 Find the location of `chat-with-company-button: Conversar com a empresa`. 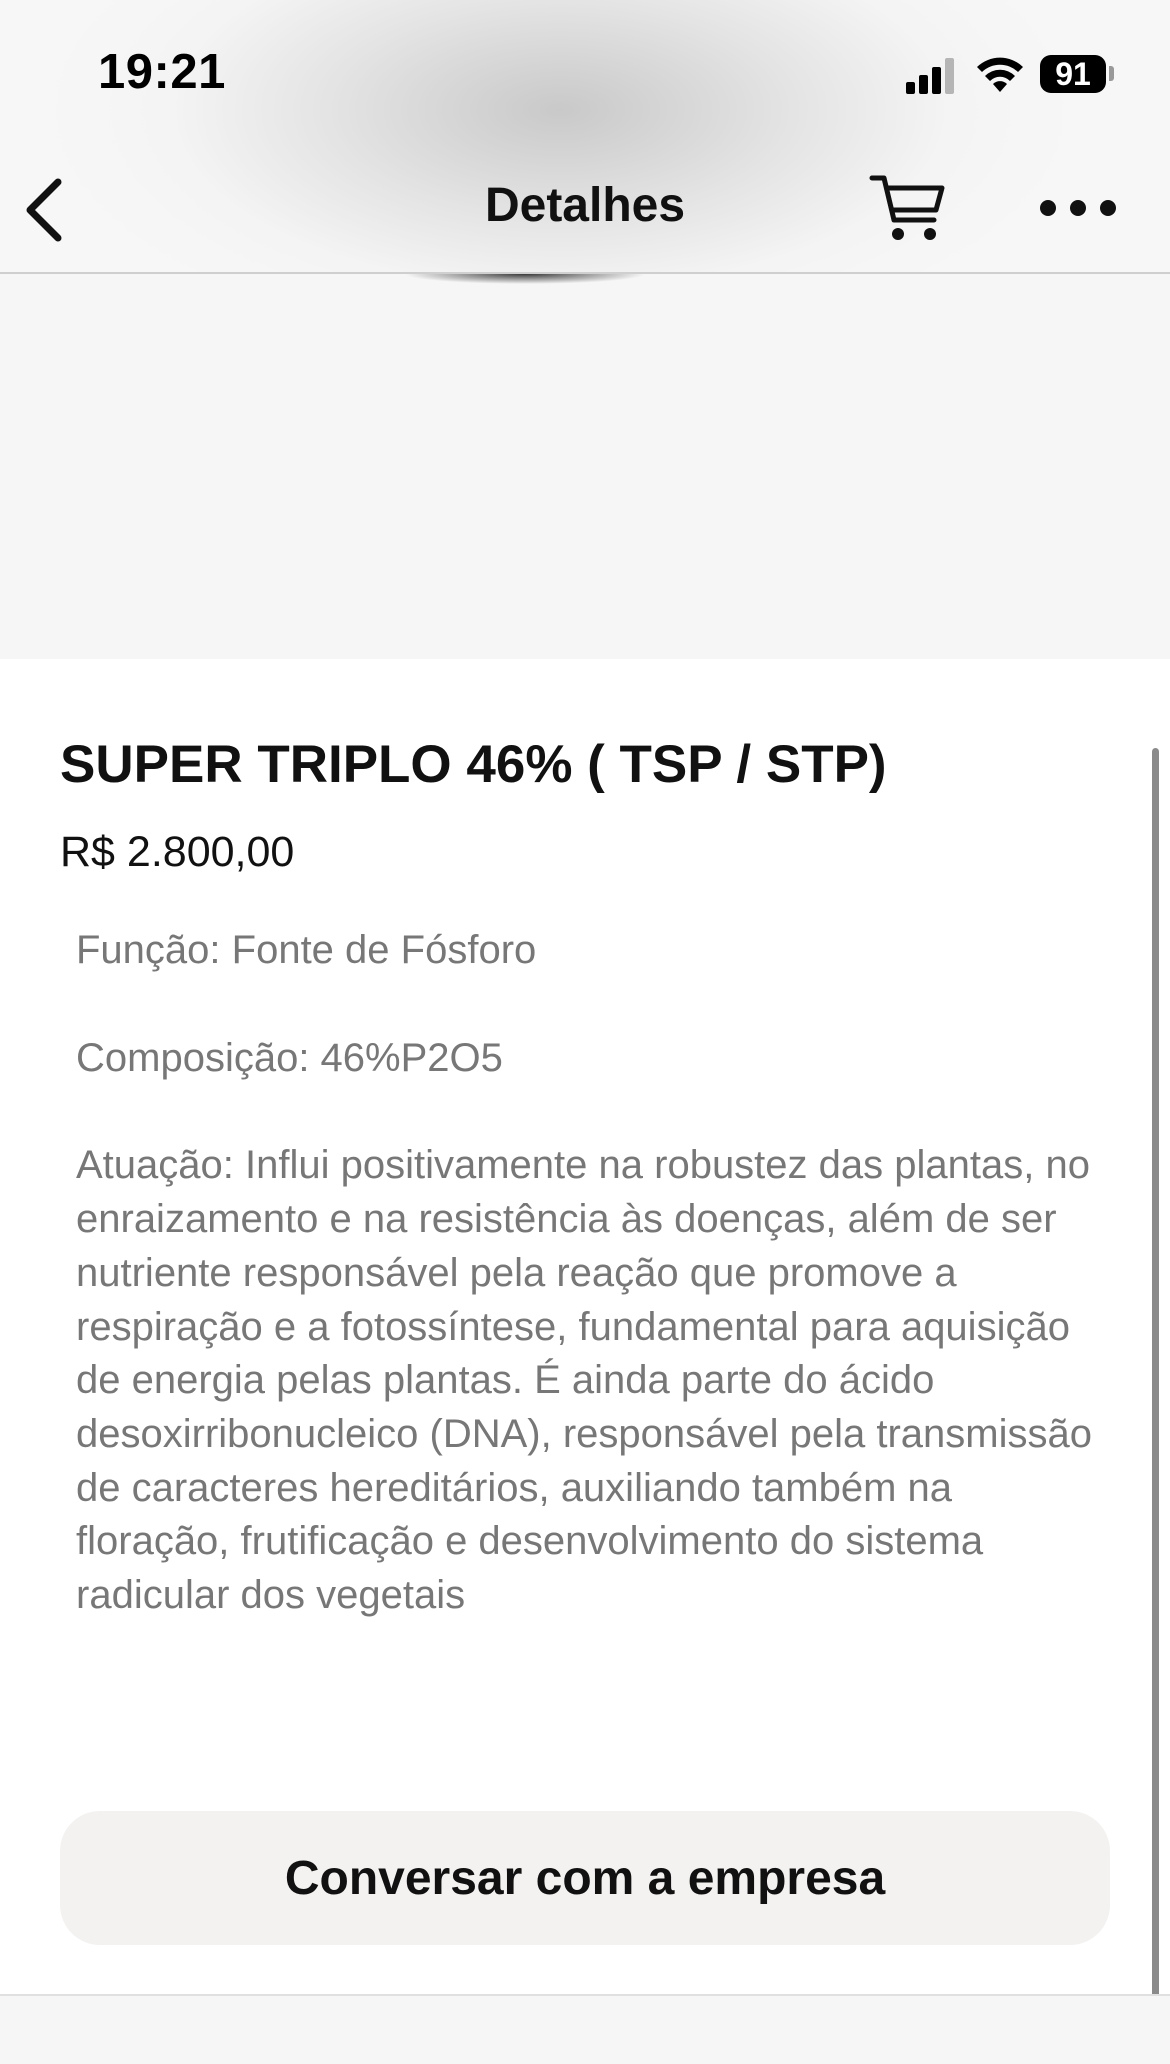

chat-with-company-button: Conversar com a empresa is located at coordinates (585, 1878).